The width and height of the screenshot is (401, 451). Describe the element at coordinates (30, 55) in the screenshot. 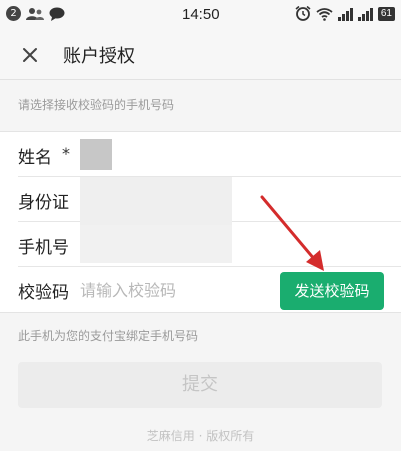

I see `close-icon` at that location.